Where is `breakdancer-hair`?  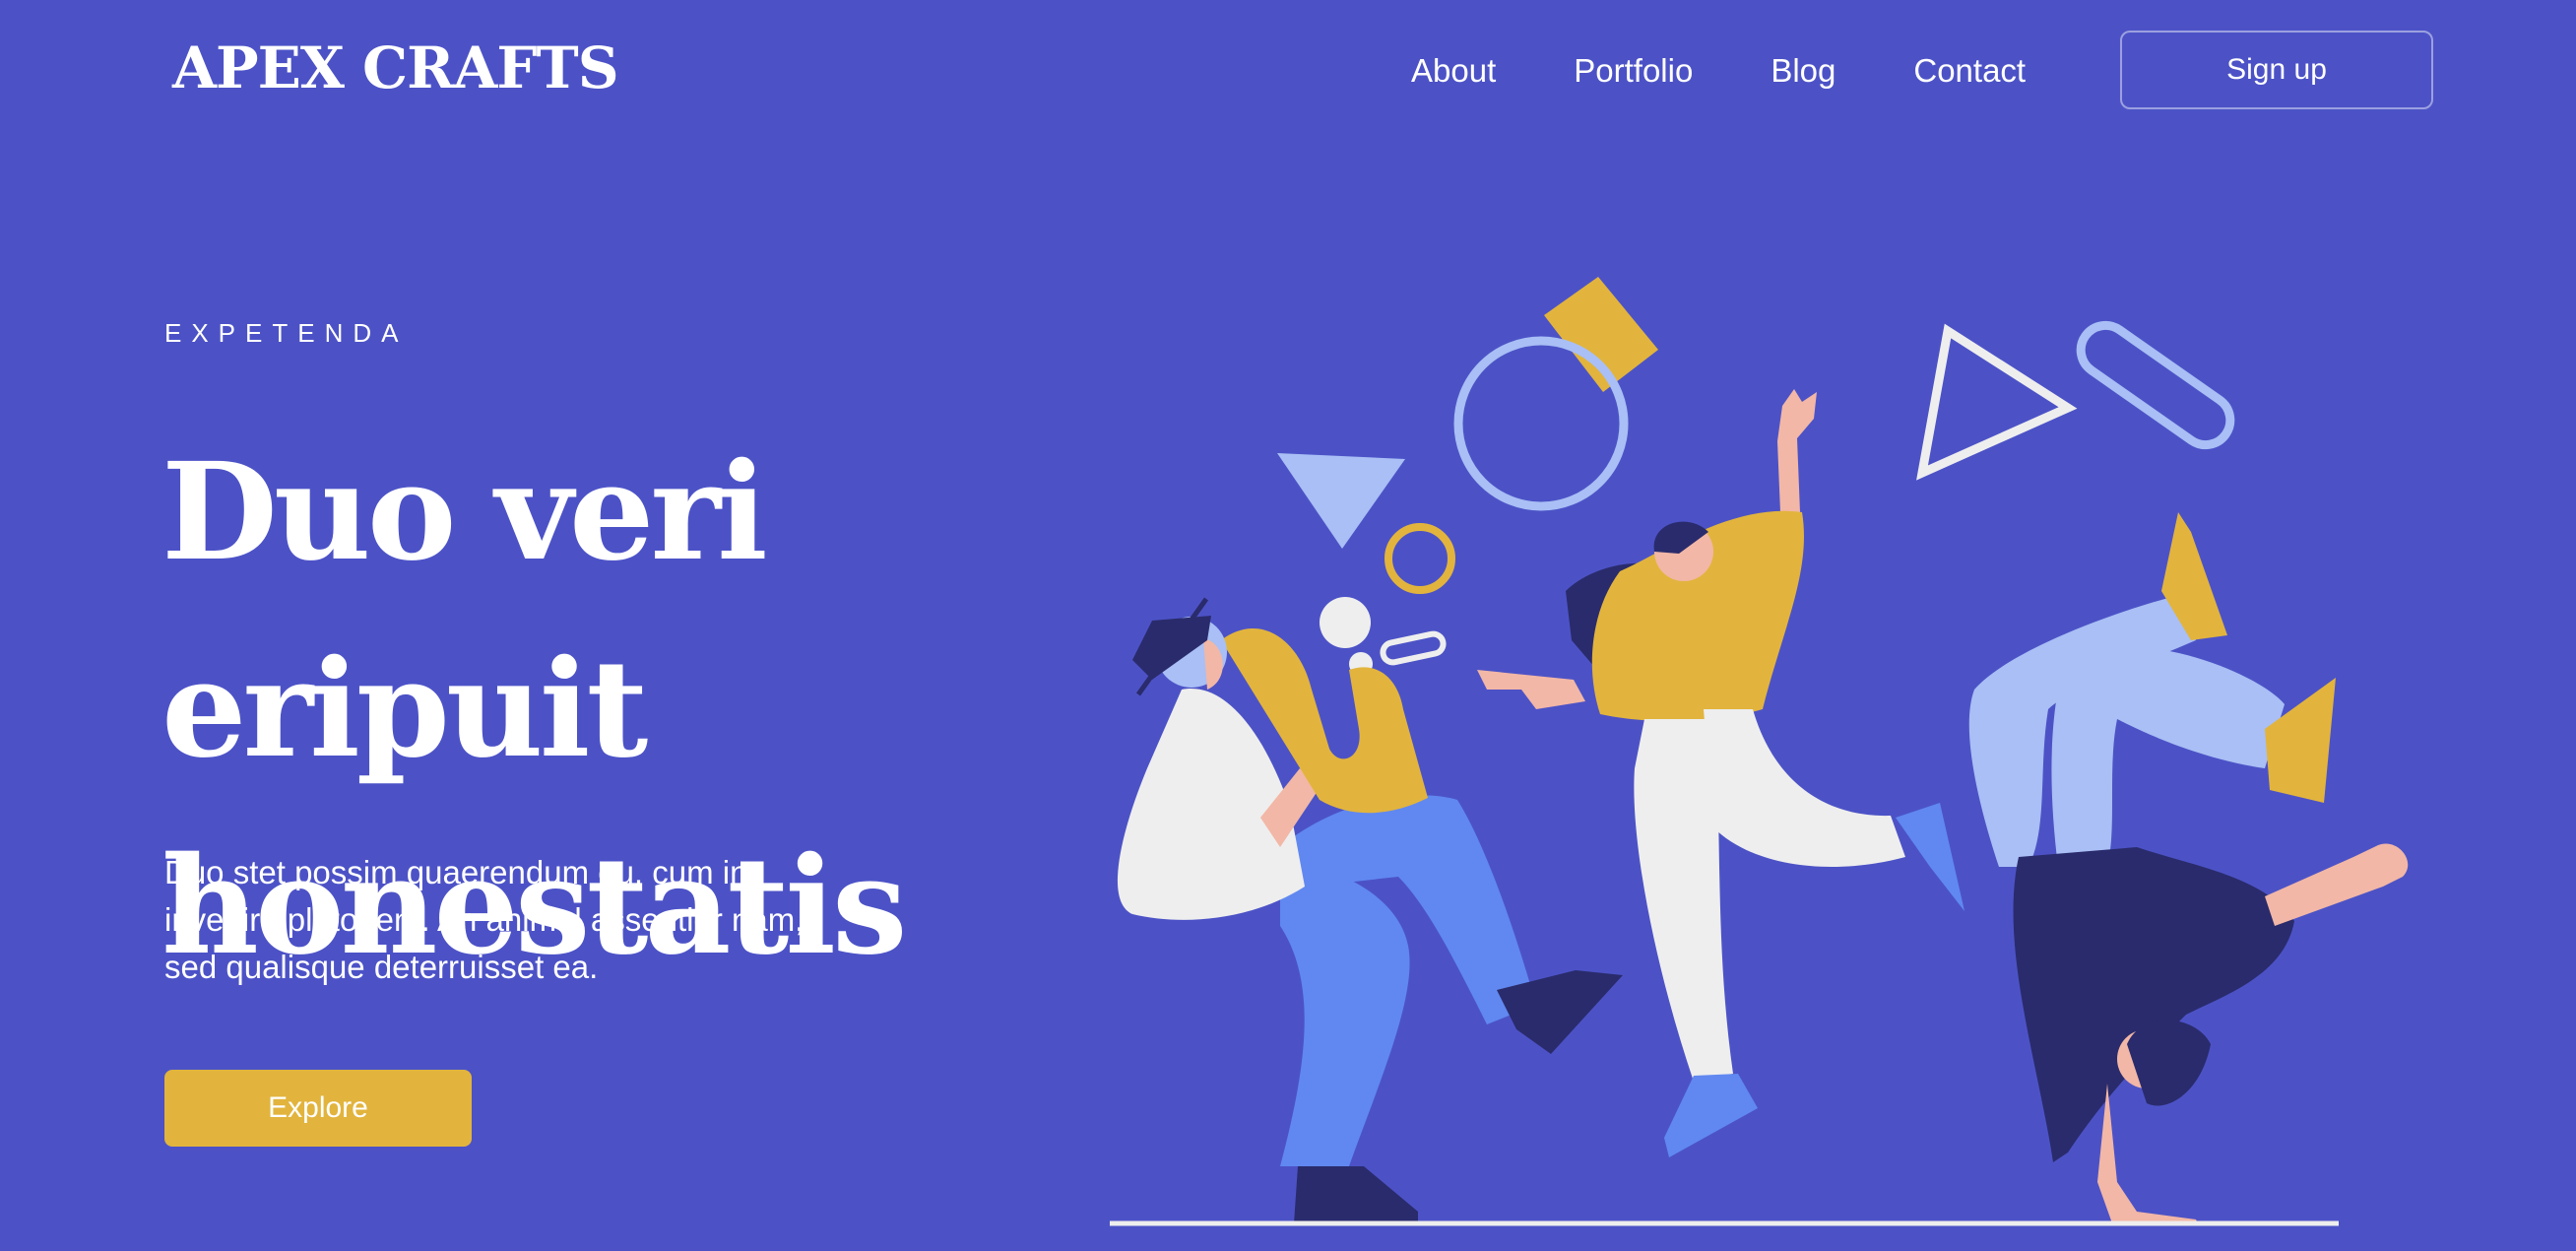 breakdancer-hair is located at coordinates (2169, 1063).